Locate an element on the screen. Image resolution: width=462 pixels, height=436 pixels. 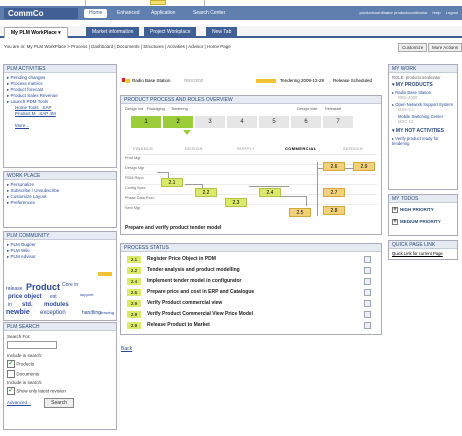
tag: Product is located at coordinates (43, 287).